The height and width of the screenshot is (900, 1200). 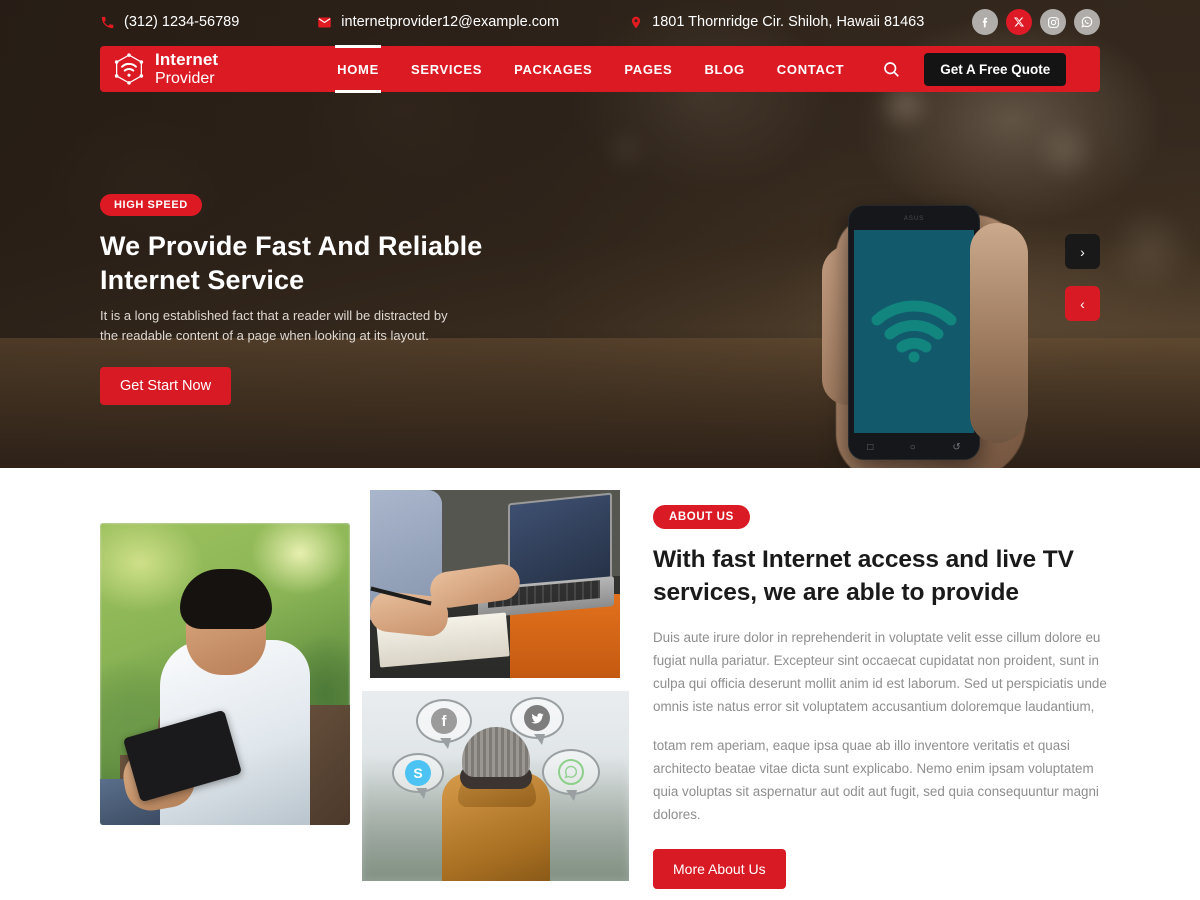 What do you see at coordinates (1082, 303) in the screenshot?
I see `slider-prev-button: ‹` at bounding box center [1082, 303].